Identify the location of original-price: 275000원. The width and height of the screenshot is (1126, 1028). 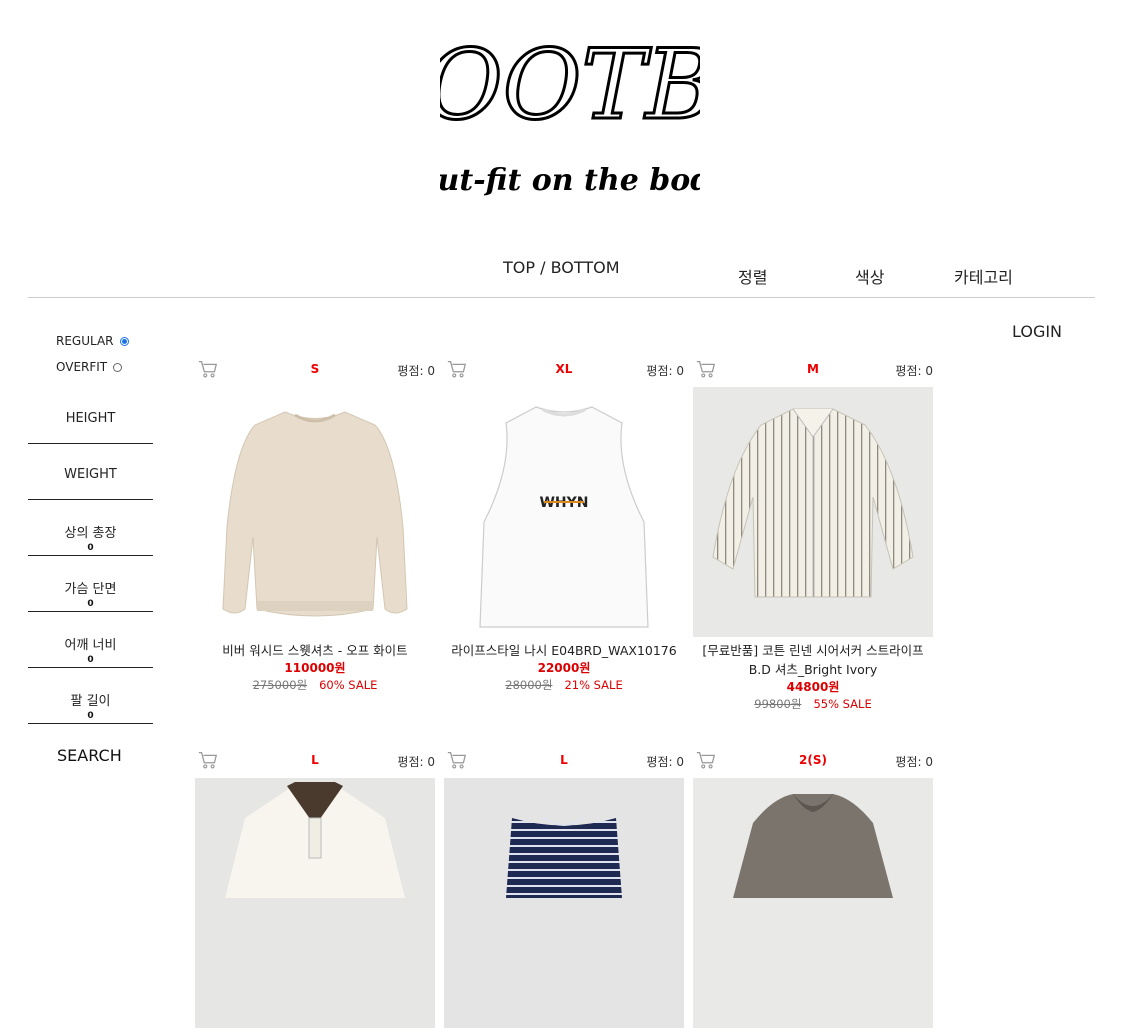
(280, 685).